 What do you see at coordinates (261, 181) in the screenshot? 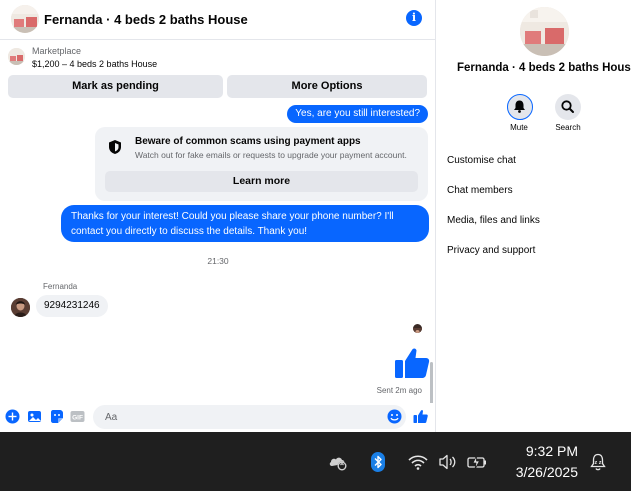
I see `learn-more-button: Learn more` at bounding box center [261, 181].